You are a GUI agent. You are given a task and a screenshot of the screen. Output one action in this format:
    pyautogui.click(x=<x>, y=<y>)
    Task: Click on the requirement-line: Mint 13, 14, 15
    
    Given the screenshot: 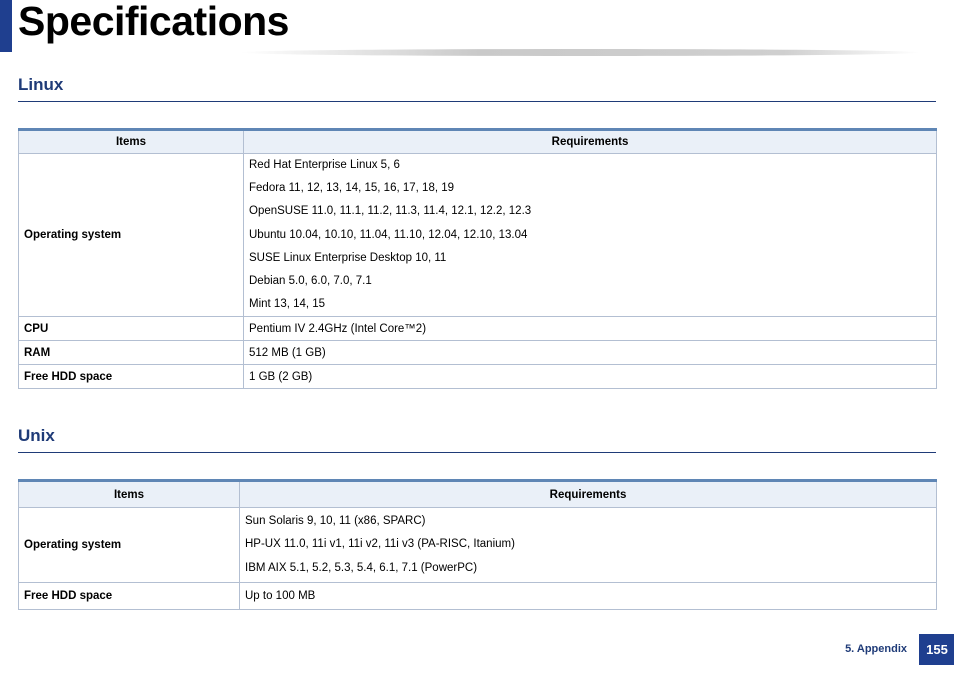 What is the action you would take?
    pyautogui.click(x=287, y=304)
    